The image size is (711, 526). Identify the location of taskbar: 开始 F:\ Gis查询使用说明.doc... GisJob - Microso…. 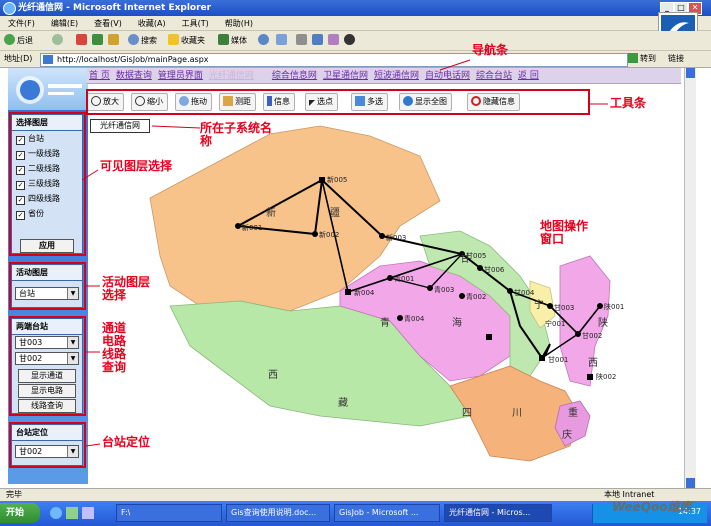
(355, 513).